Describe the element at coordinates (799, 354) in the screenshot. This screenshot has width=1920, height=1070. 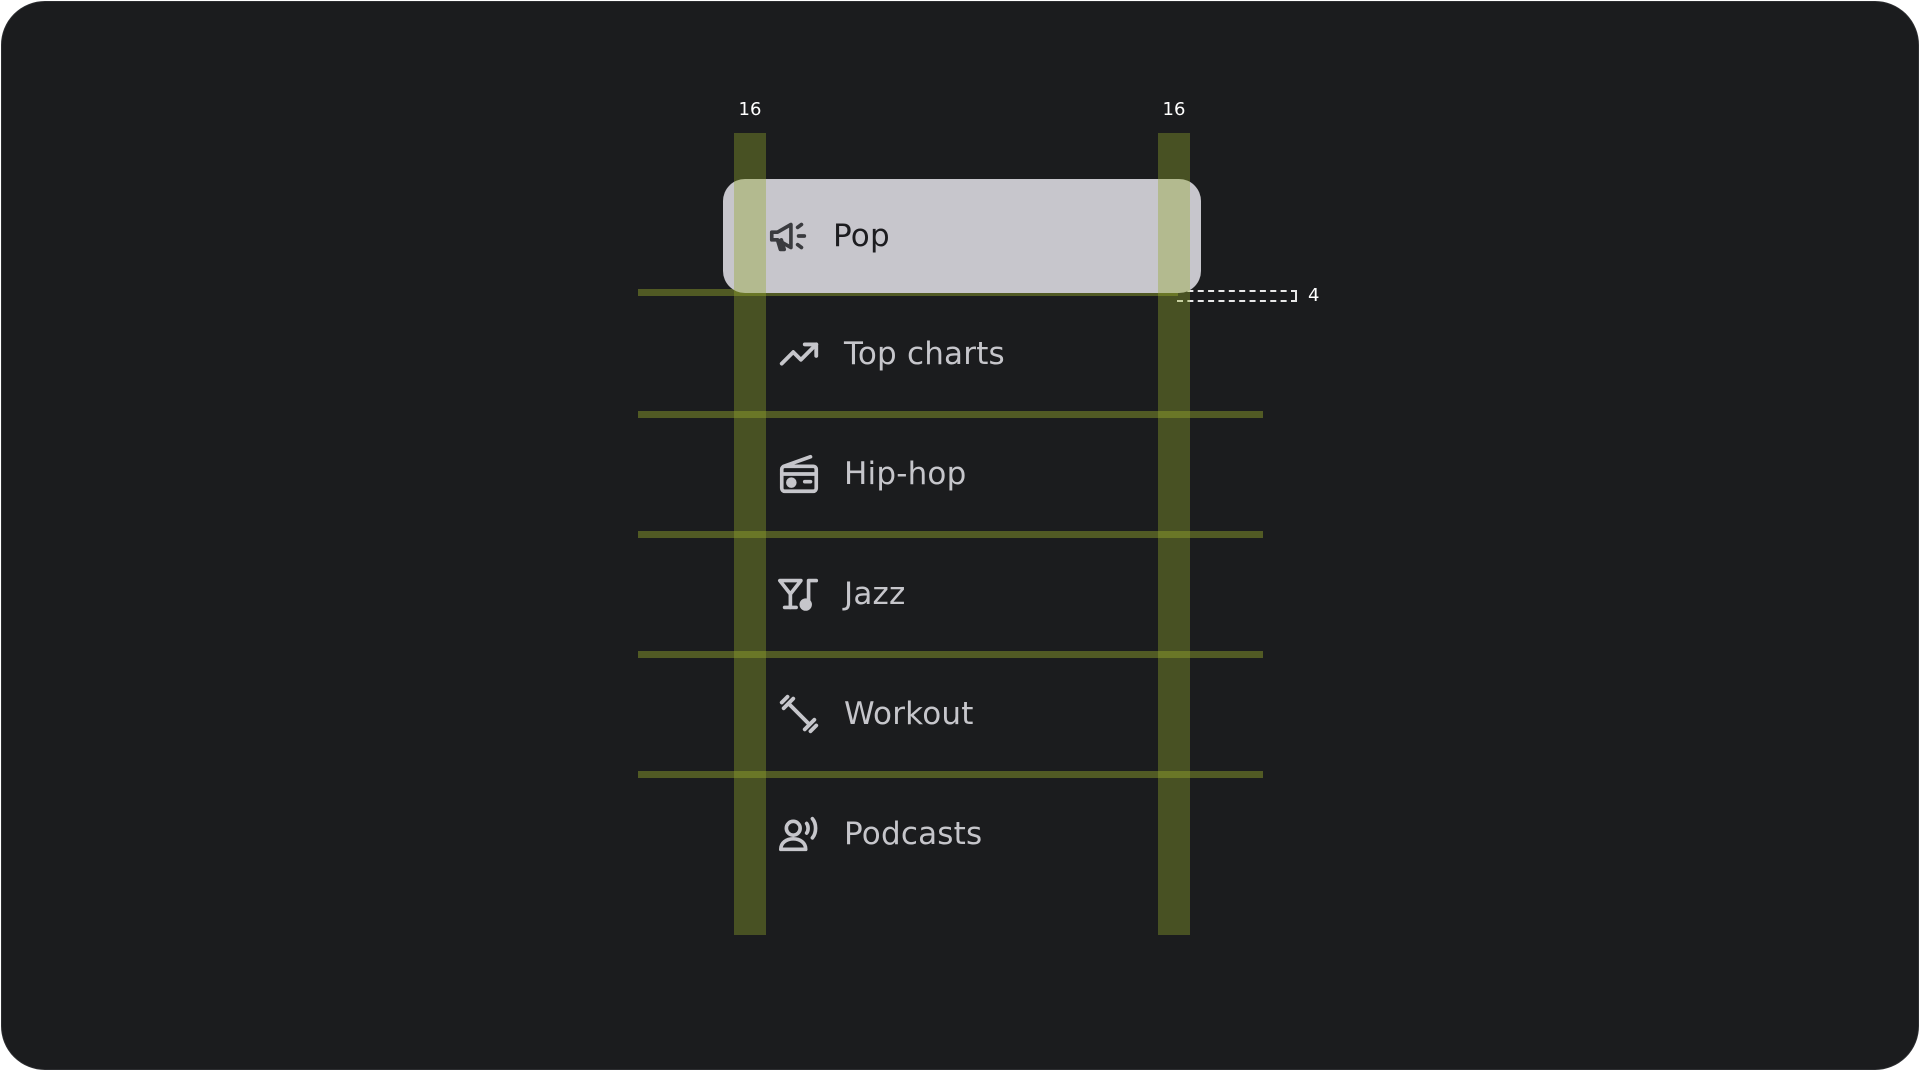
I see `trending-up-icon` at that location.